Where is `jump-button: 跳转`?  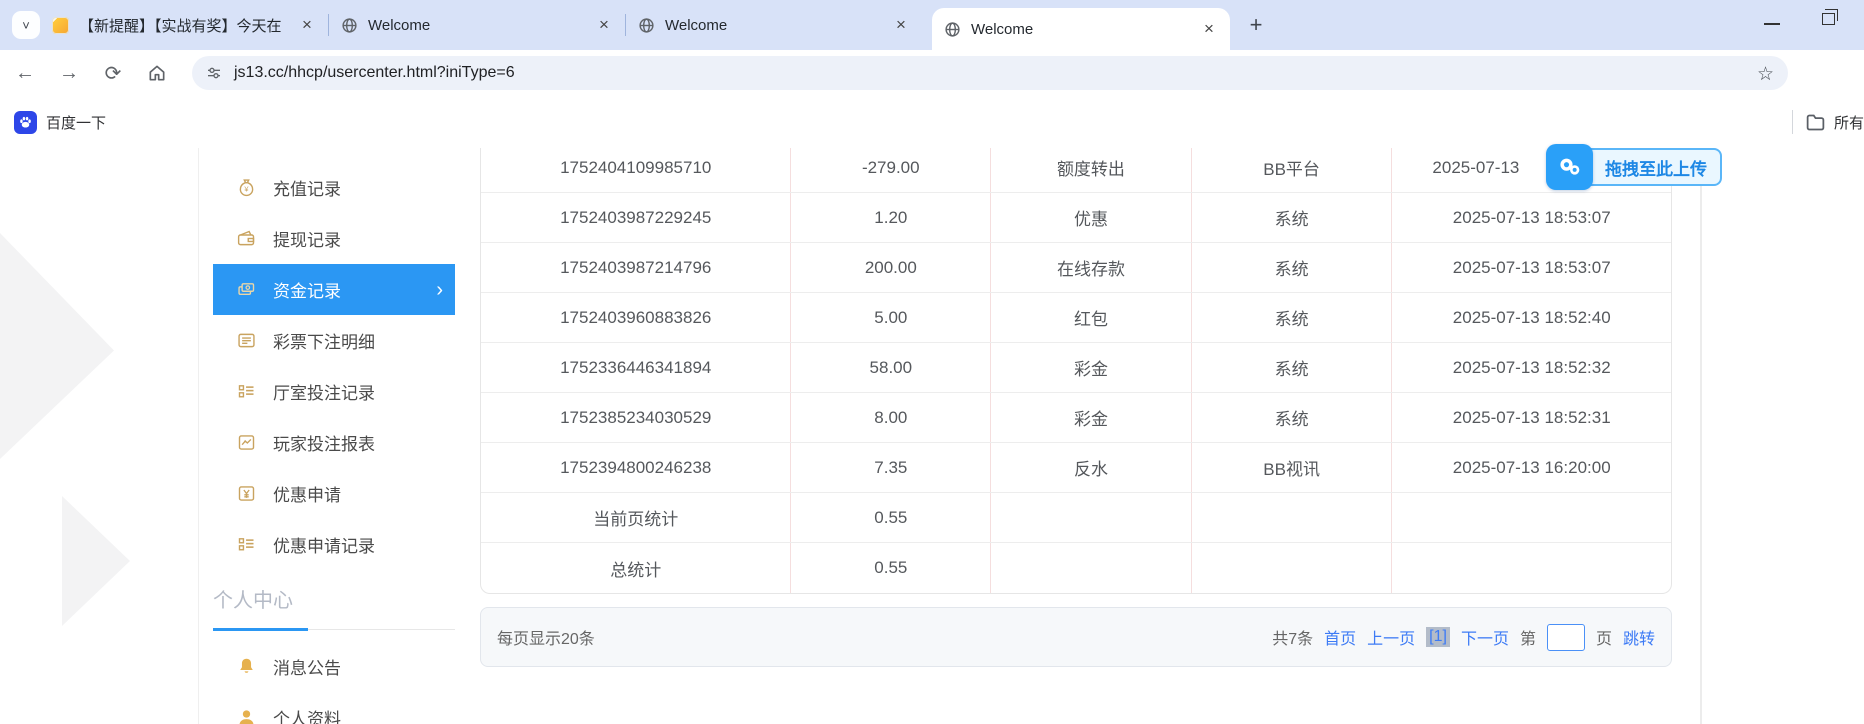 jump-button: 跳转 is located at coordinates (1639, 637).